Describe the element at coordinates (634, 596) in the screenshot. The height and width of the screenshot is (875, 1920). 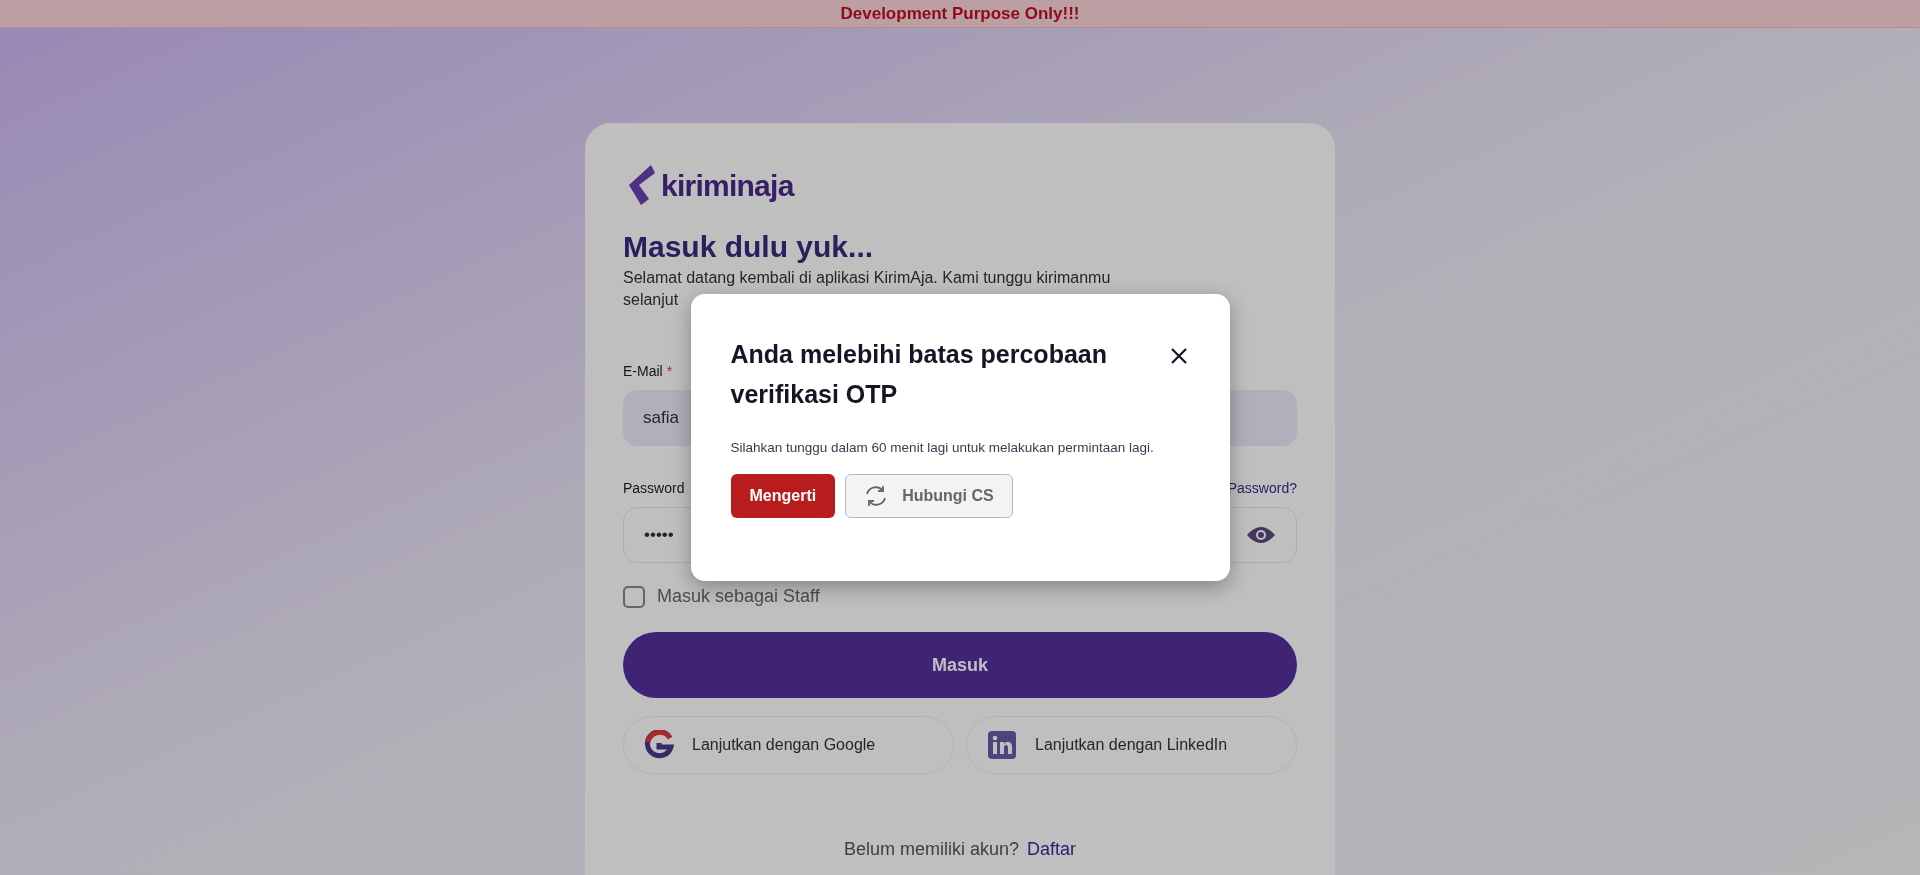
I see `staff-checkbox` at that location.